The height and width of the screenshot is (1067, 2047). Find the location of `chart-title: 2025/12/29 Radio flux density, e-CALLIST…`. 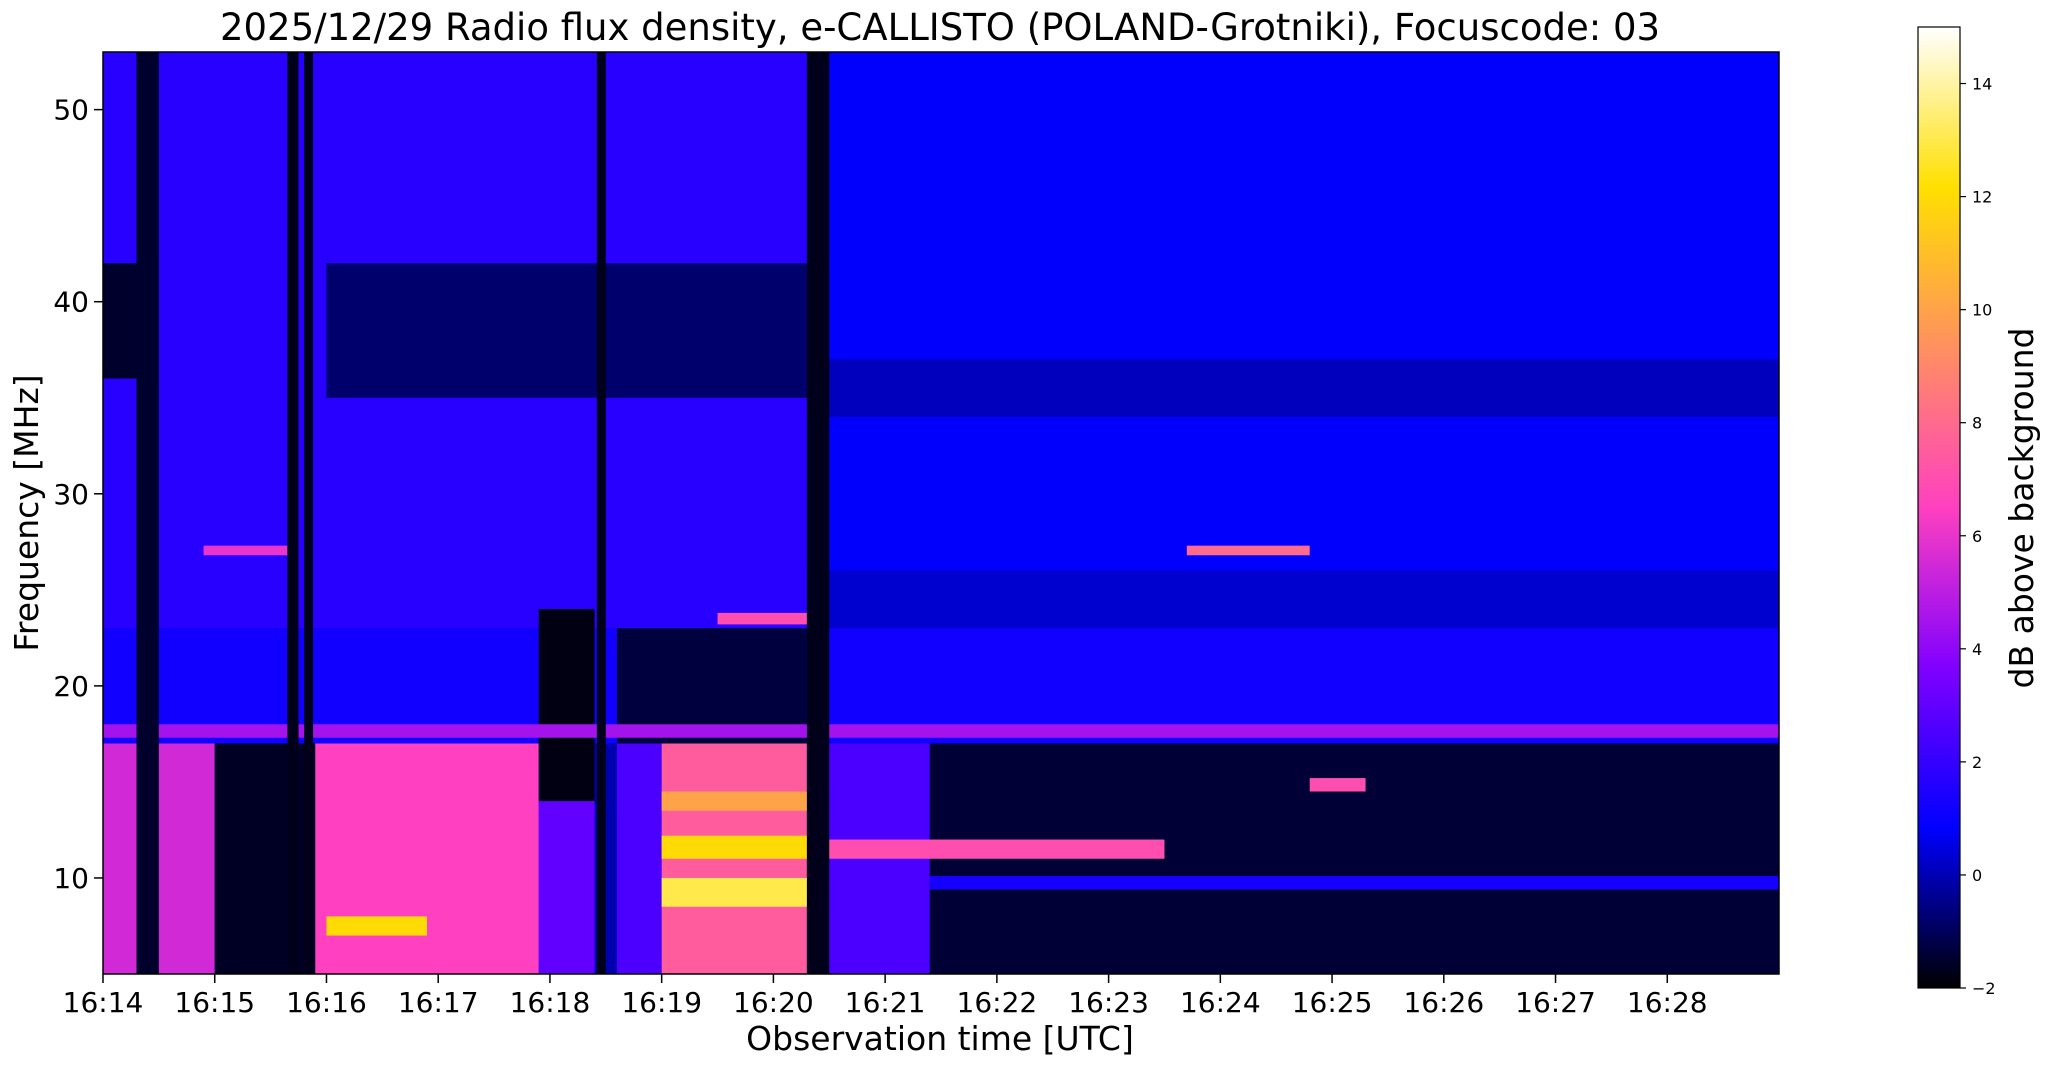

chart-title: 2025/12/29 Radio flux density, e-CALLIST… is located at coordinates (940, 27).